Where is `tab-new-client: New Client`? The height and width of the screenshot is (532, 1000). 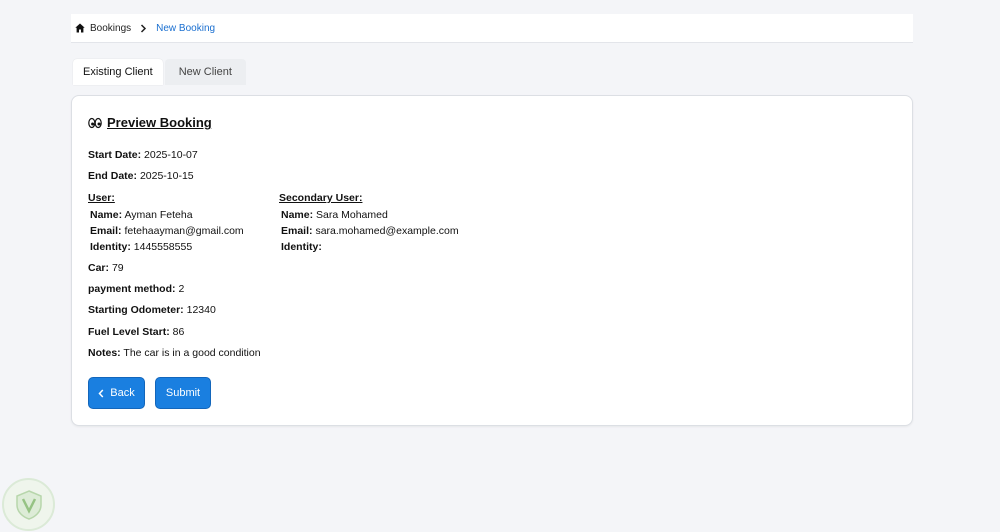
tab-new-client: New Client is located at coordinates (205, 72).